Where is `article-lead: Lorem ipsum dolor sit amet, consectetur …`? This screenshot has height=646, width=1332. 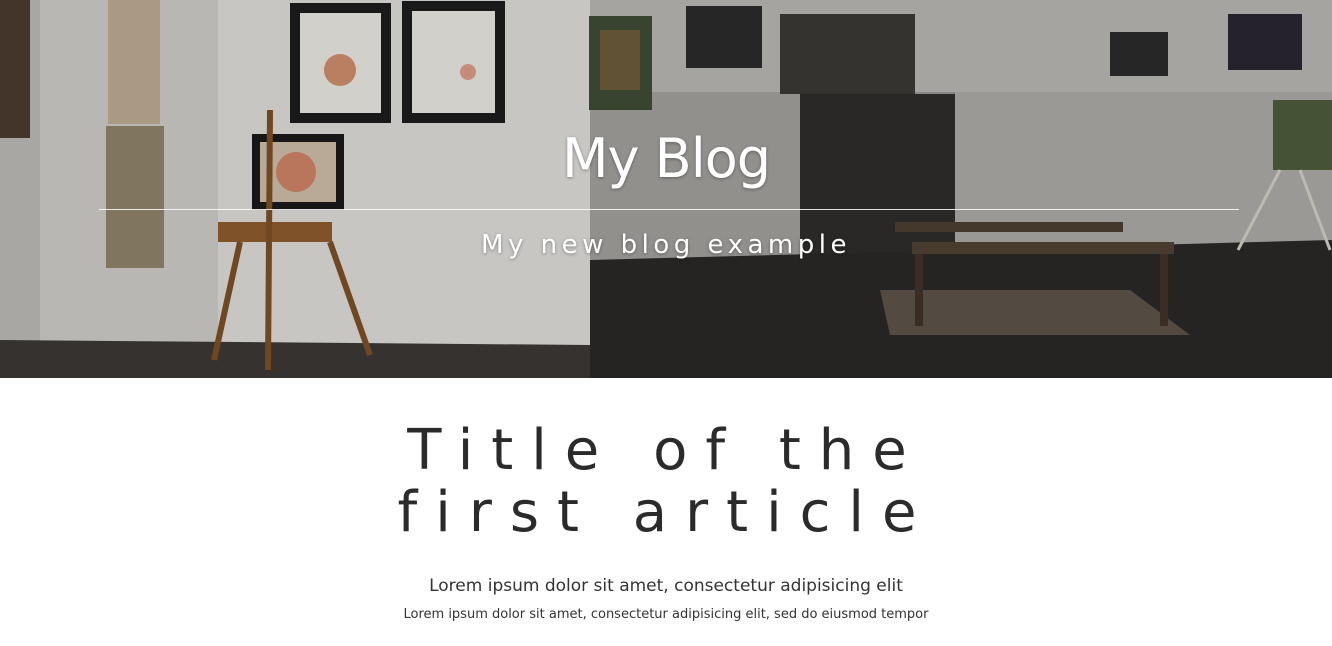 article-lead: Lorem ipsum dolor sit amet, consectetur … is located at coordinates (666, 586).